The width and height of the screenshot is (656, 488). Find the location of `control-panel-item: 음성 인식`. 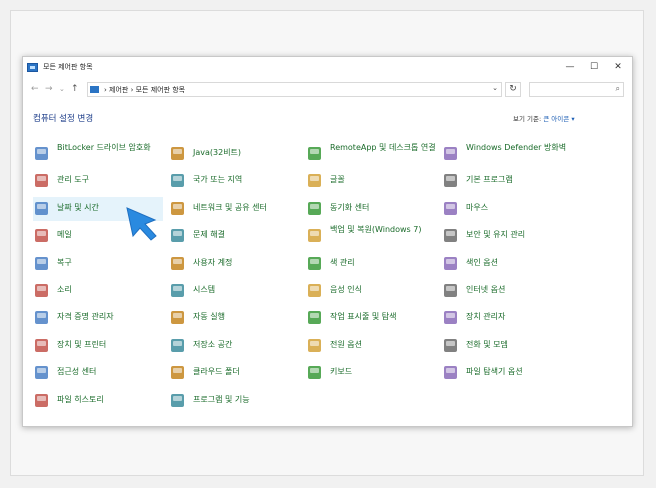

control-panel-item: 음성 인식 is located at coordinates (370, 291).